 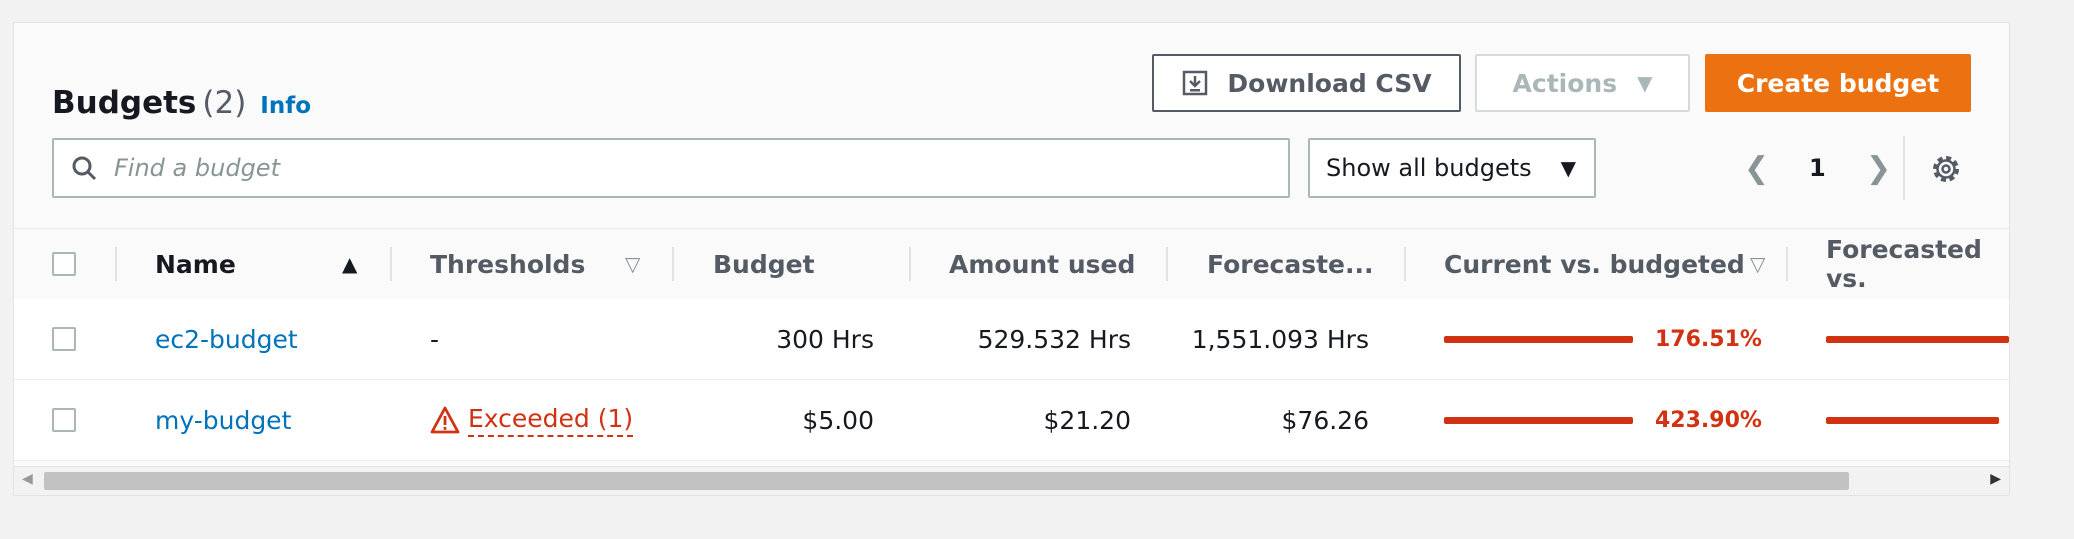 I want to click on create-budget-label: Create budget, so click(x=1838, y=83).